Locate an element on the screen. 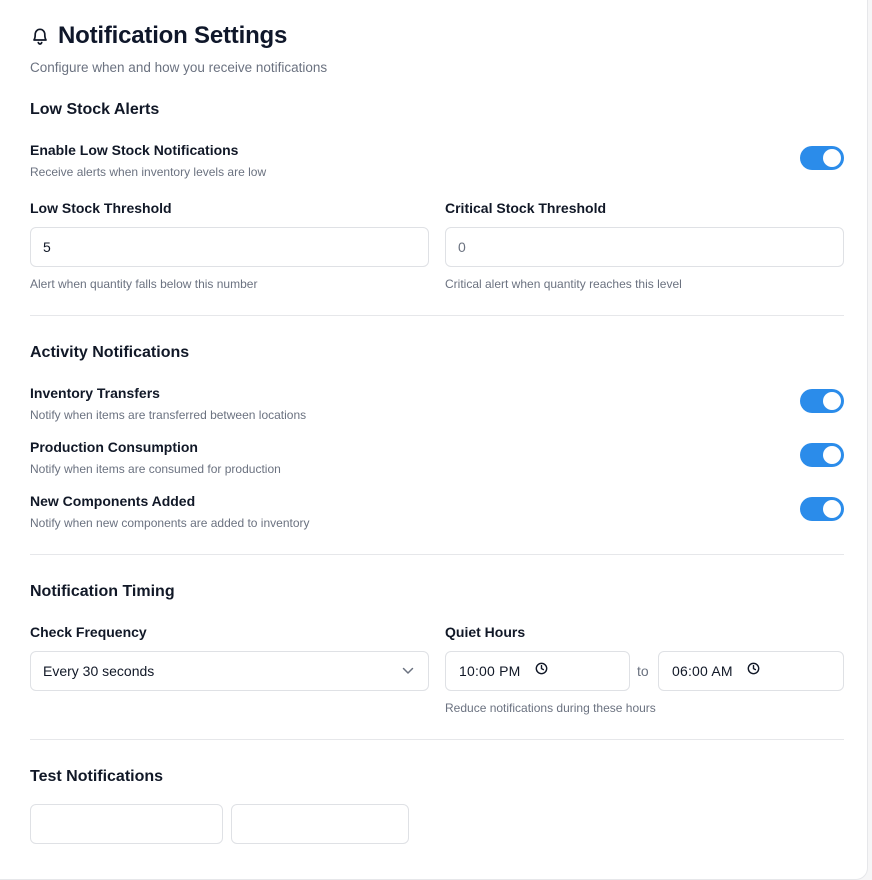  section-title-test: Test Notifications is located at coordinates (97, 776).